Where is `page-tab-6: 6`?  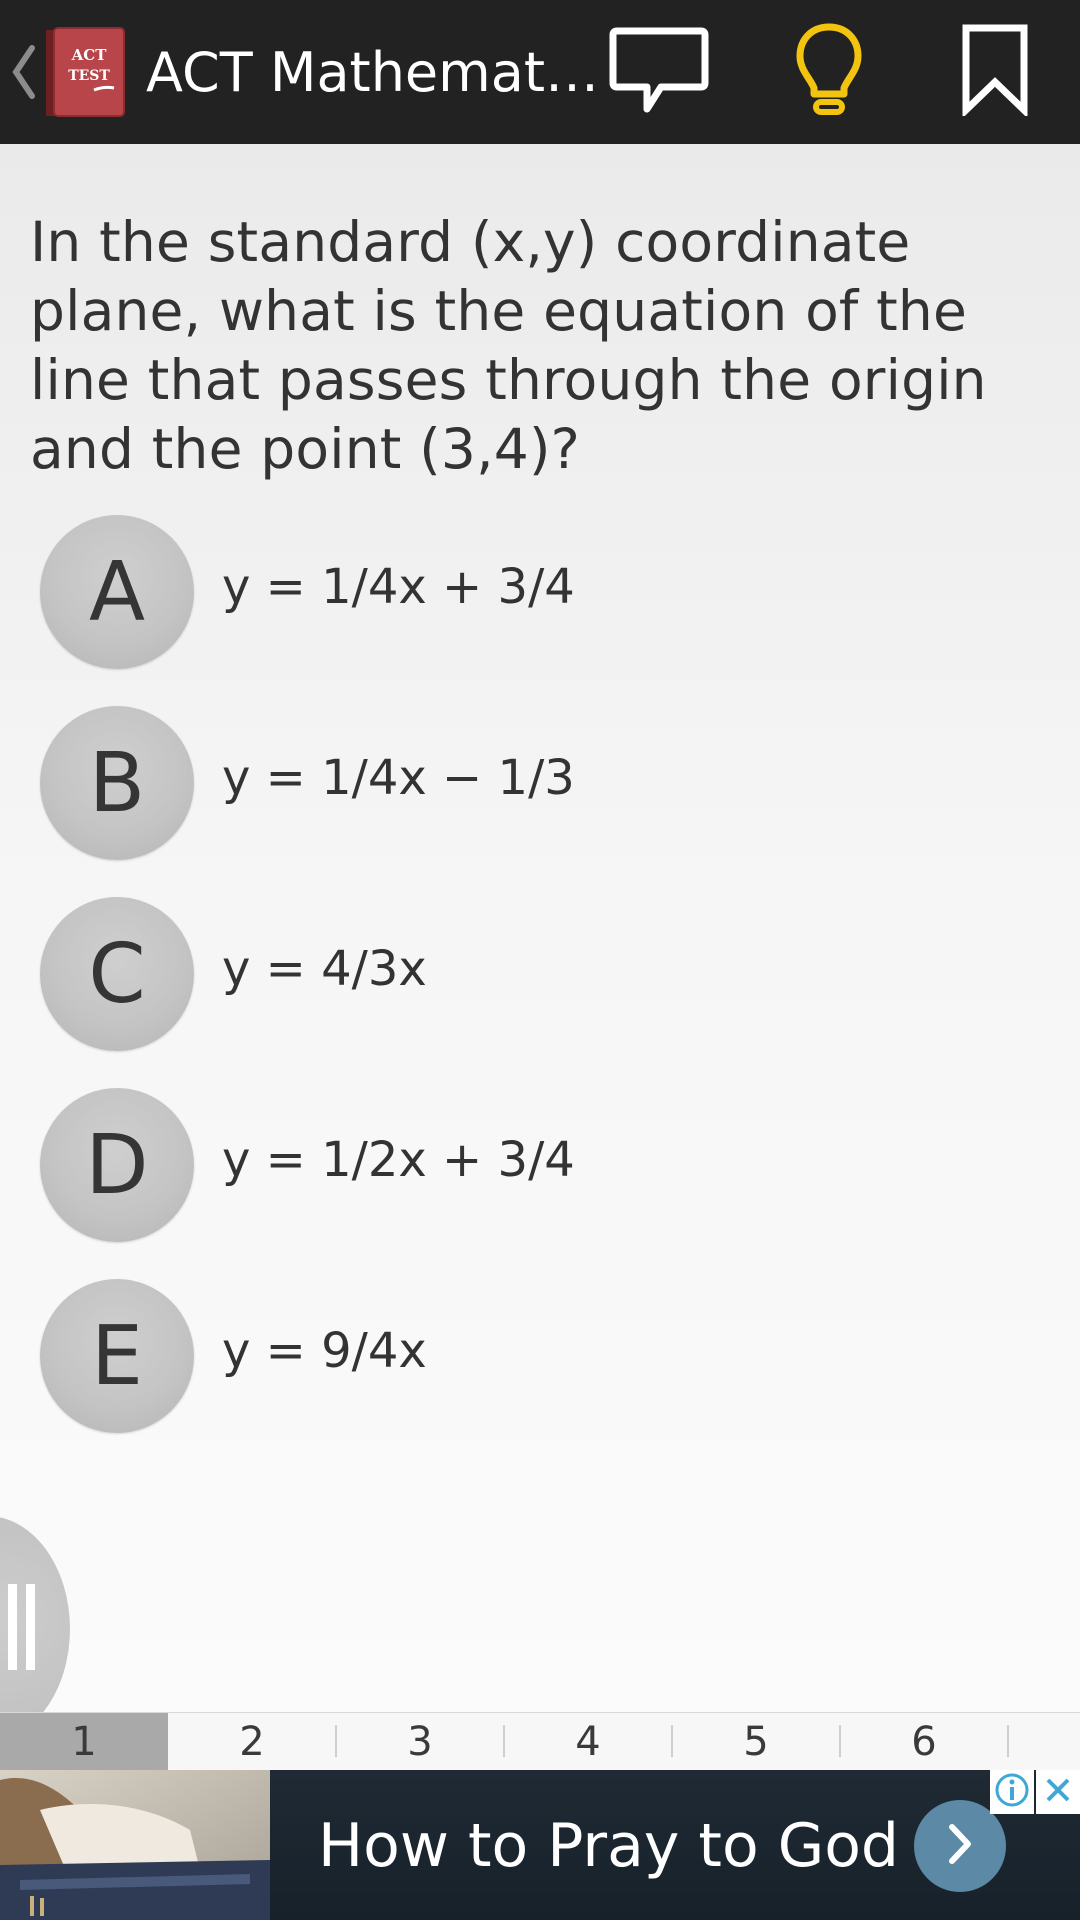 page-tab-6: 6 is located at coordinates (924, 1742).